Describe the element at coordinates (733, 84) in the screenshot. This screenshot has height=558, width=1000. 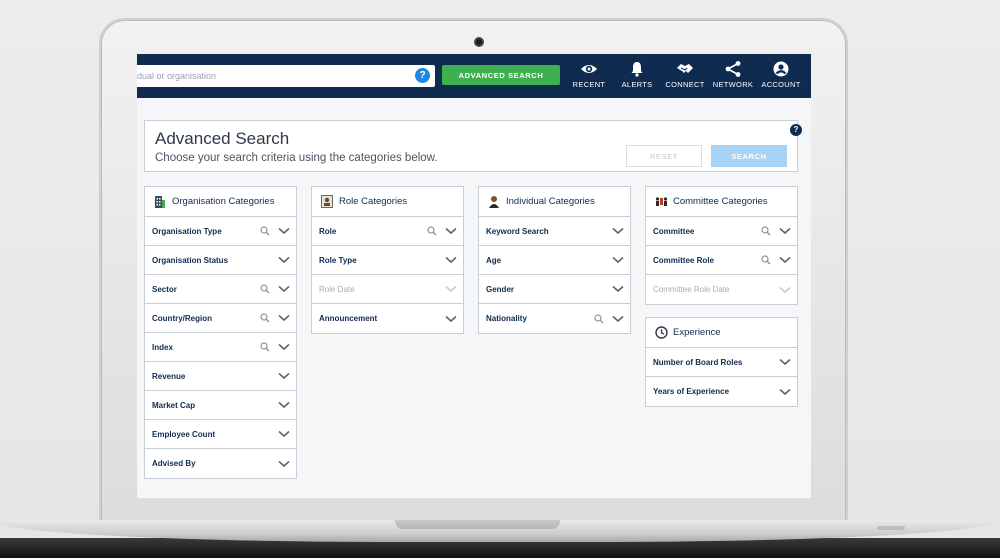
I see `nav-network-label: NETWORK` at that location.